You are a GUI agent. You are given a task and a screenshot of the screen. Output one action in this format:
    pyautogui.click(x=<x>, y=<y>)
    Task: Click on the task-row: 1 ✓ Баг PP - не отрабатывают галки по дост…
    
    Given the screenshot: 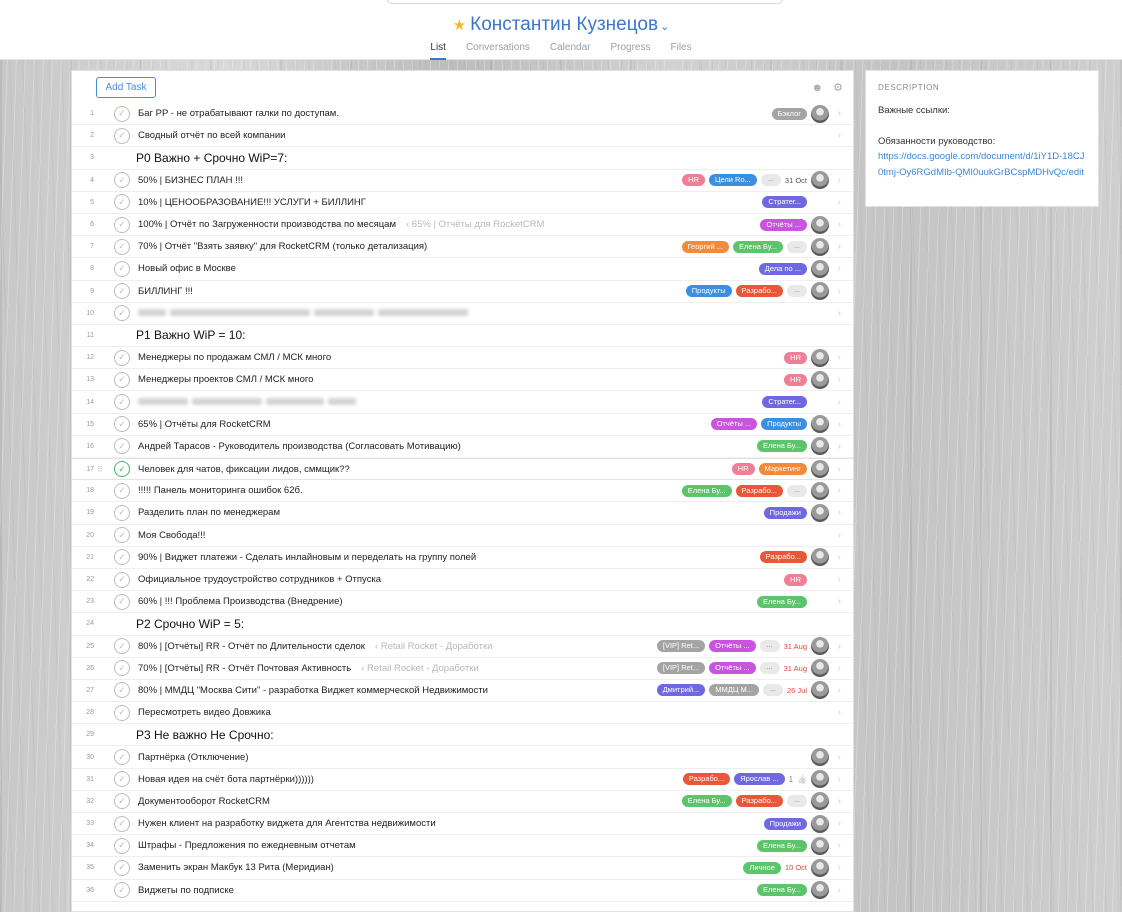 What is the action you would take?
    pyautogui.click(x=462, y=114)
    